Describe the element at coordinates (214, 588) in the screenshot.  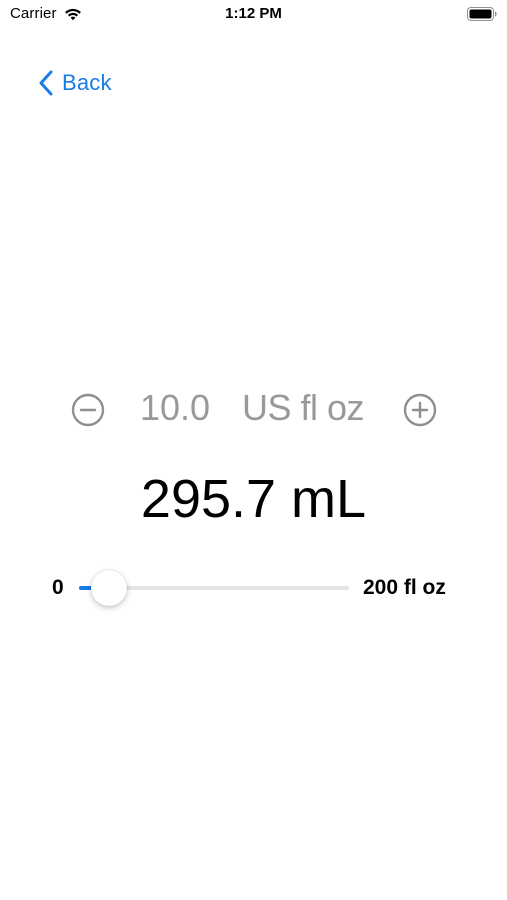
I see `volume-slider` at that location.